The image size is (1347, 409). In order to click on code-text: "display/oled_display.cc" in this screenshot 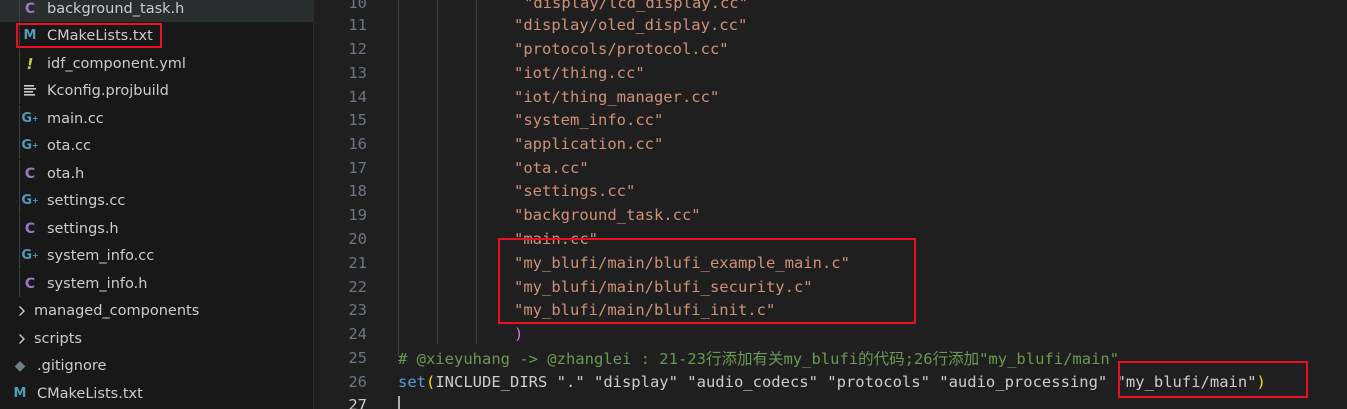, I will do `click(631, 24)`.